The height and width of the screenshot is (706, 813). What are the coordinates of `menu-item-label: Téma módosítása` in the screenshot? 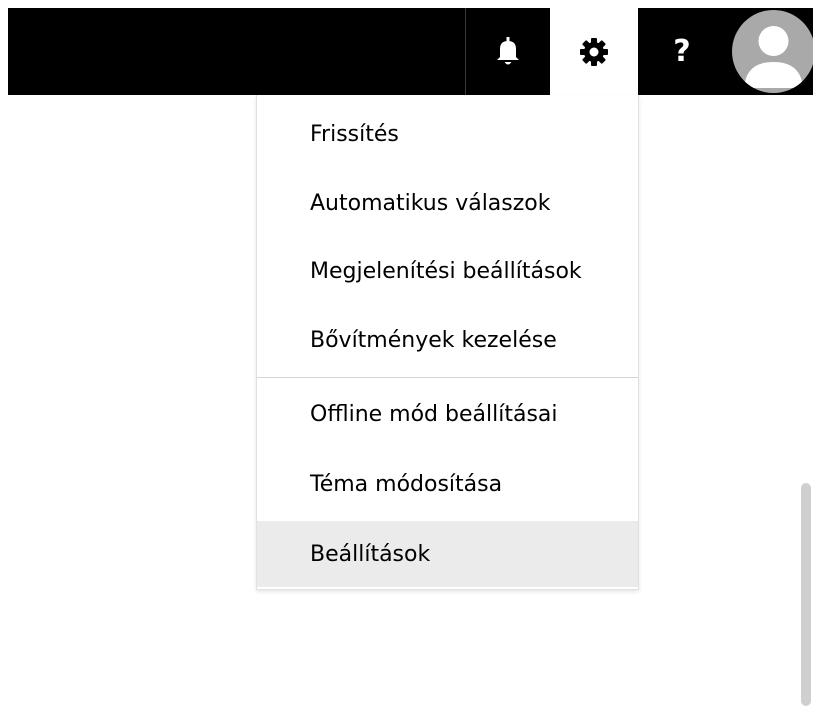 It's located at (406, 484).